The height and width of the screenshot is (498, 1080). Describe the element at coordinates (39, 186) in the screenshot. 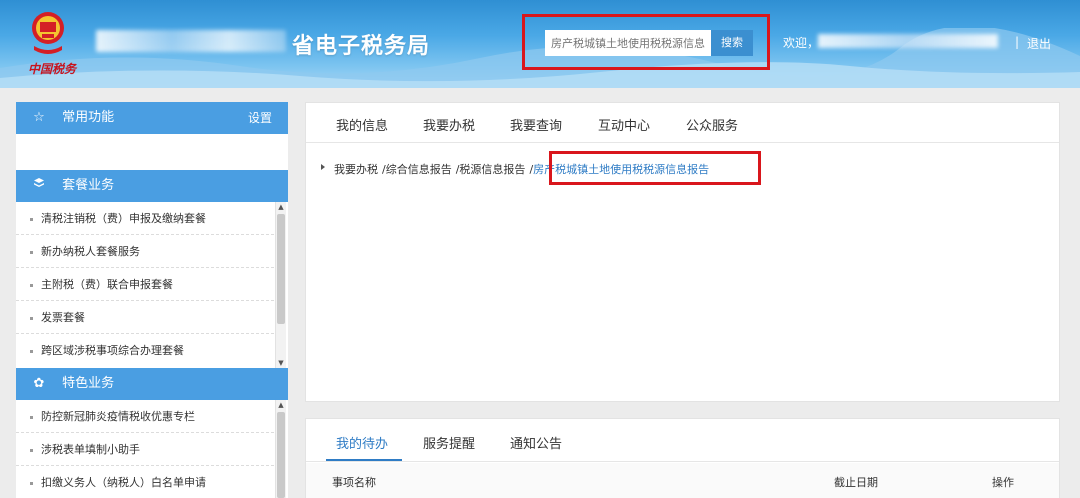

I see `layers-icon` at that location.